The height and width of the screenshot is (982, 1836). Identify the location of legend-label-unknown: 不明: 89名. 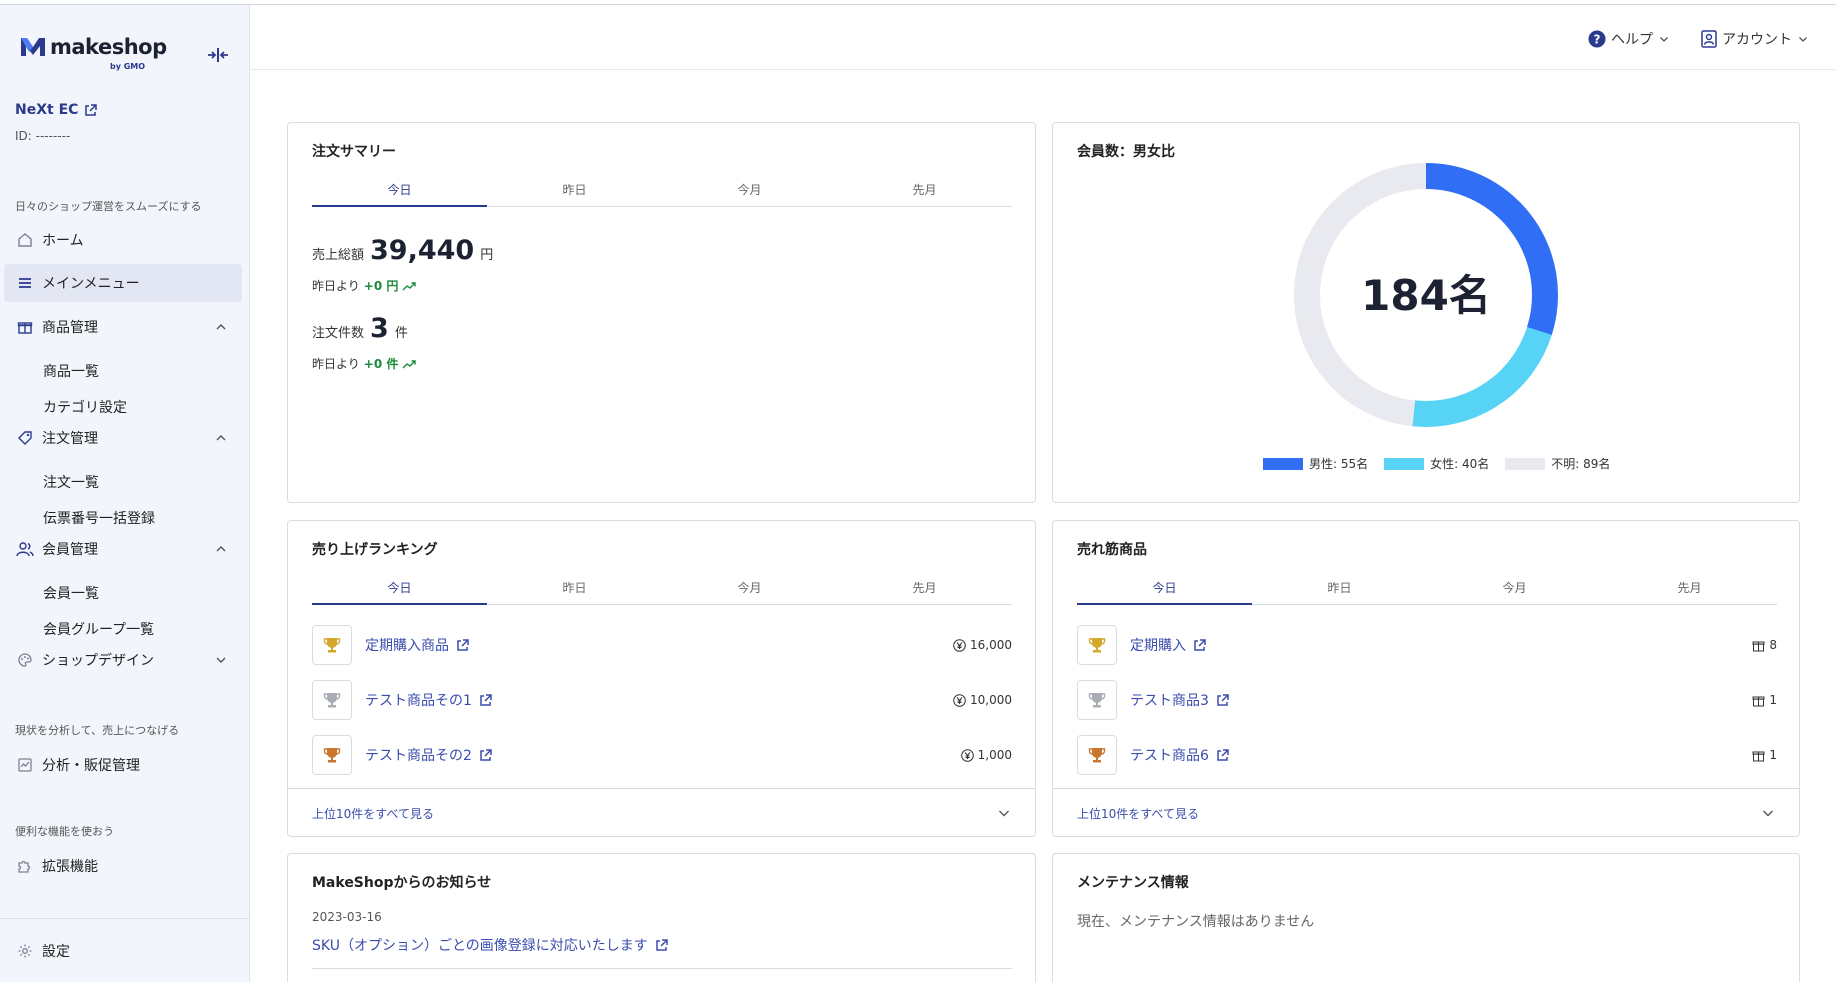
(1581, 464).